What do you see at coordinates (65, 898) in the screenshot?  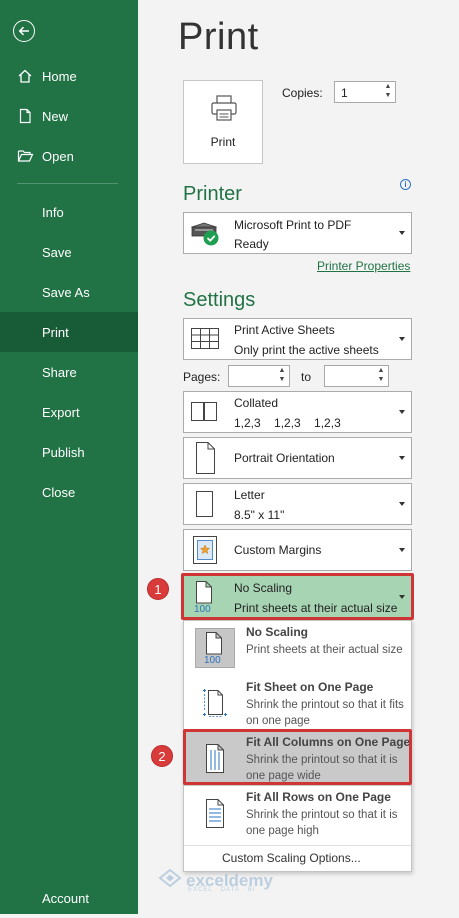 I see `sidebar-item-label: Account` at bounding box center [65, 898].